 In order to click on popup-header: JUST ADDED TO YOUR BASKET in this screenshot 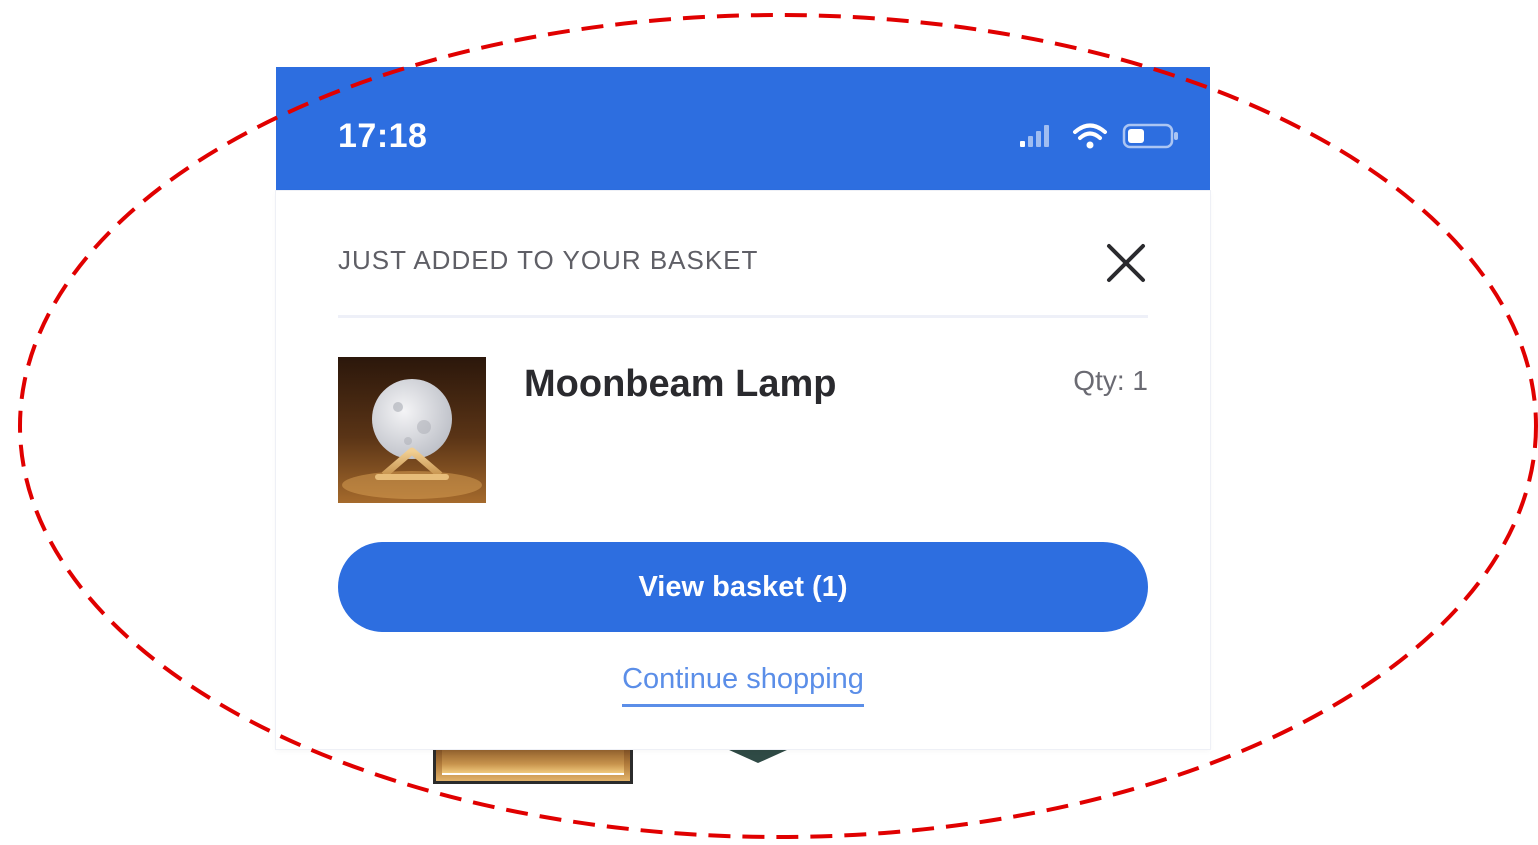, I will do `click(743, 261)`.